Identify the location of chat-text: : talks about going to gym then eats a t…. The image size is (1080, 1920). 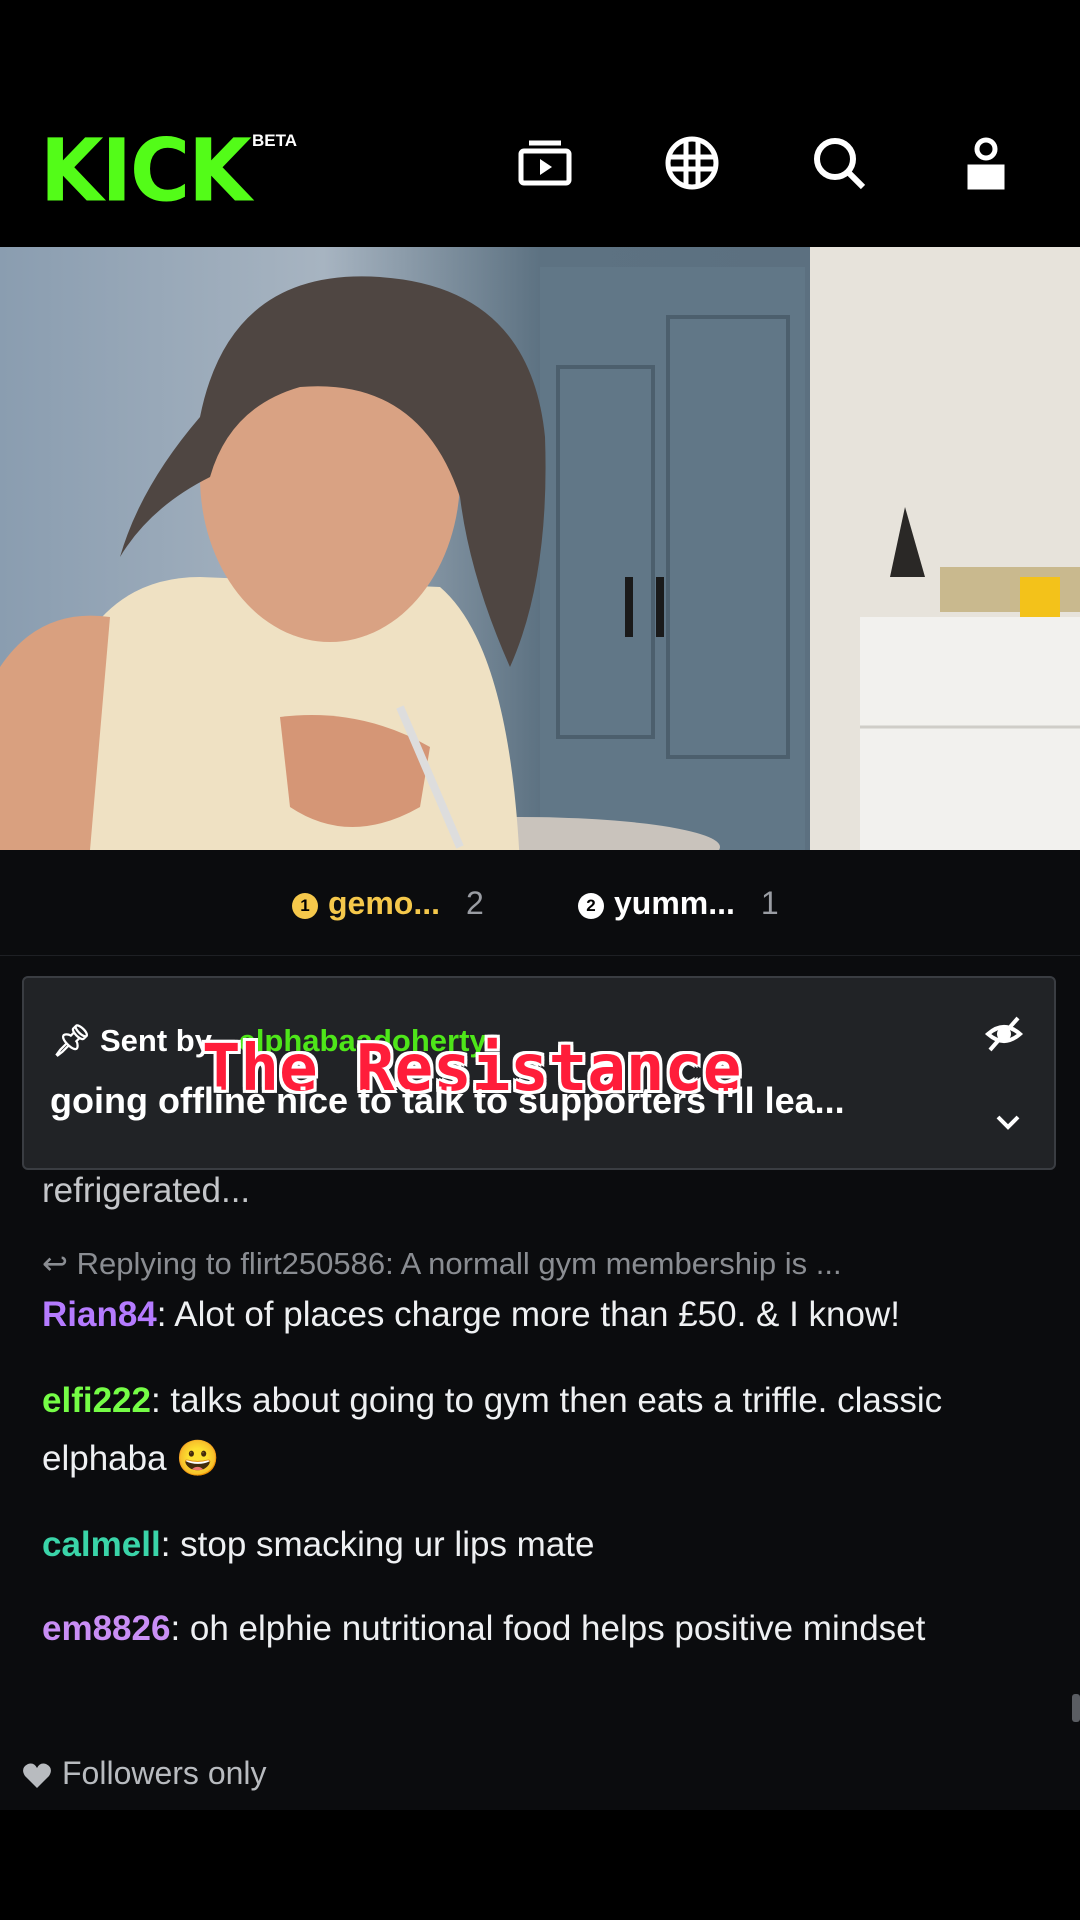
(492, 1429).